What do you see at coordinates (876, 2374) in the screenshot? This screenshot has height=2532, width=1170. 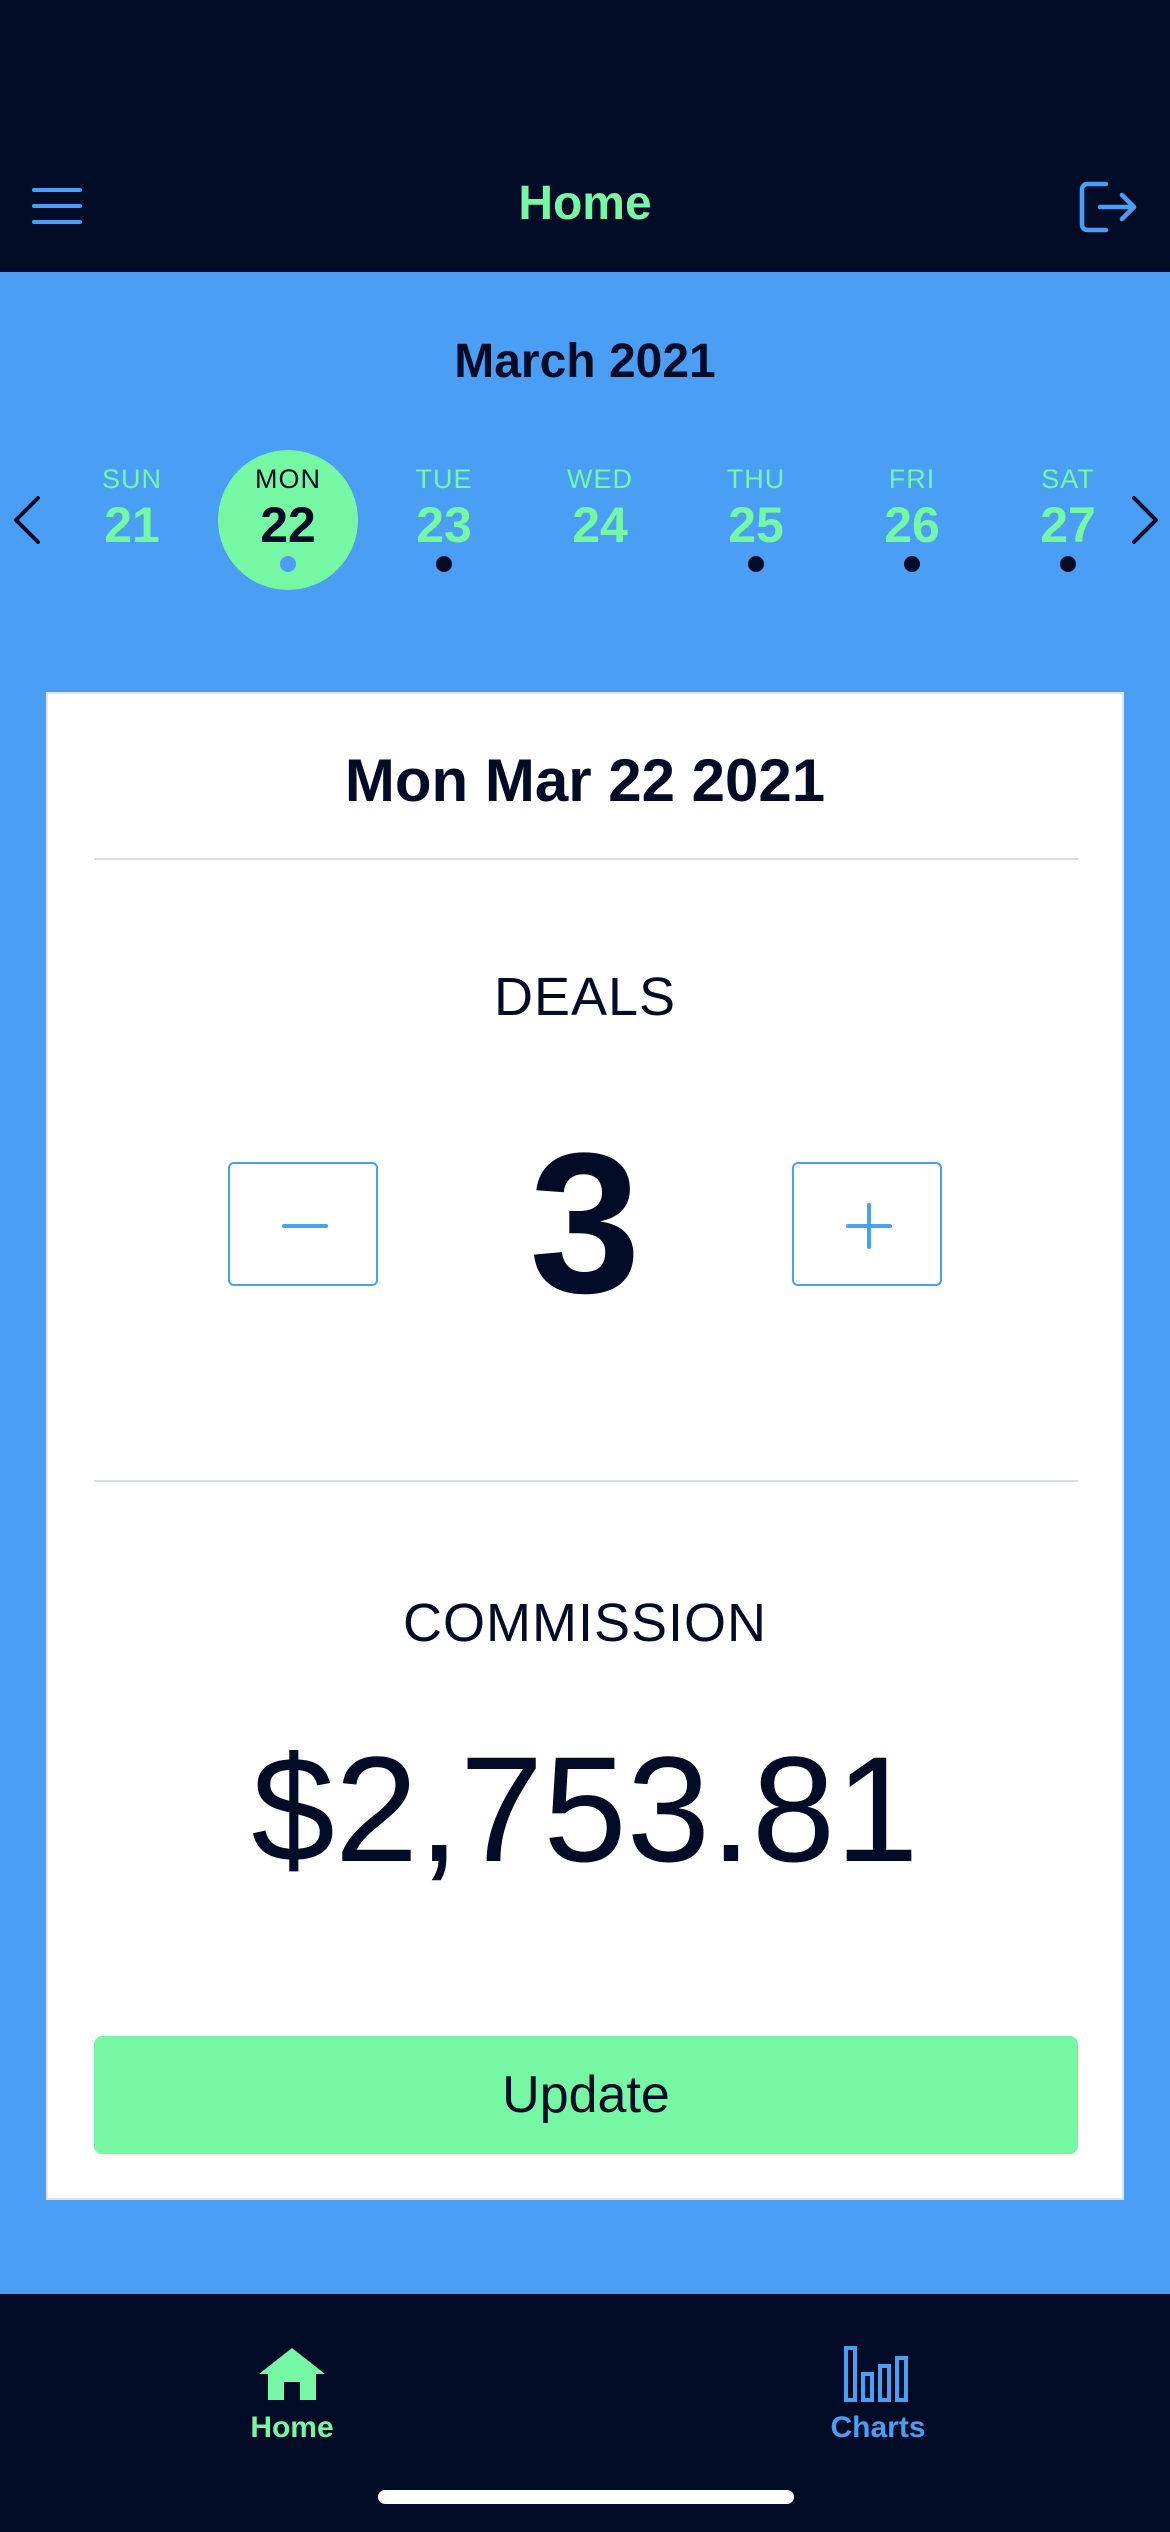 I see `bar-chart-icon` at bounding box center [876, 2374].